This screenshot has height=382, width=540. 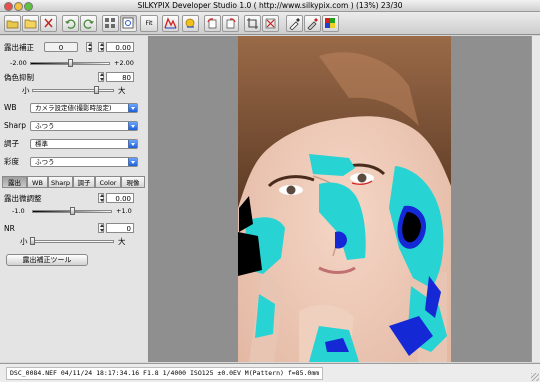 I want to click on redo-icon, so click(x=88, y=24).